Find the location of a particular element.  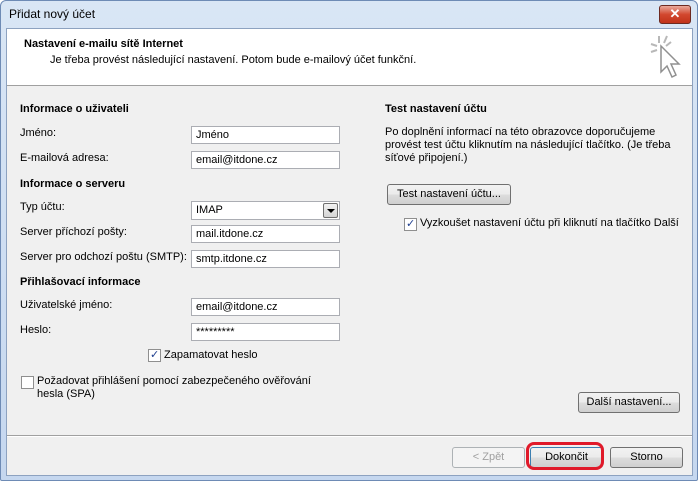

title-bar: Přidat nový účet ✕ is located at coordinates (349, 14).